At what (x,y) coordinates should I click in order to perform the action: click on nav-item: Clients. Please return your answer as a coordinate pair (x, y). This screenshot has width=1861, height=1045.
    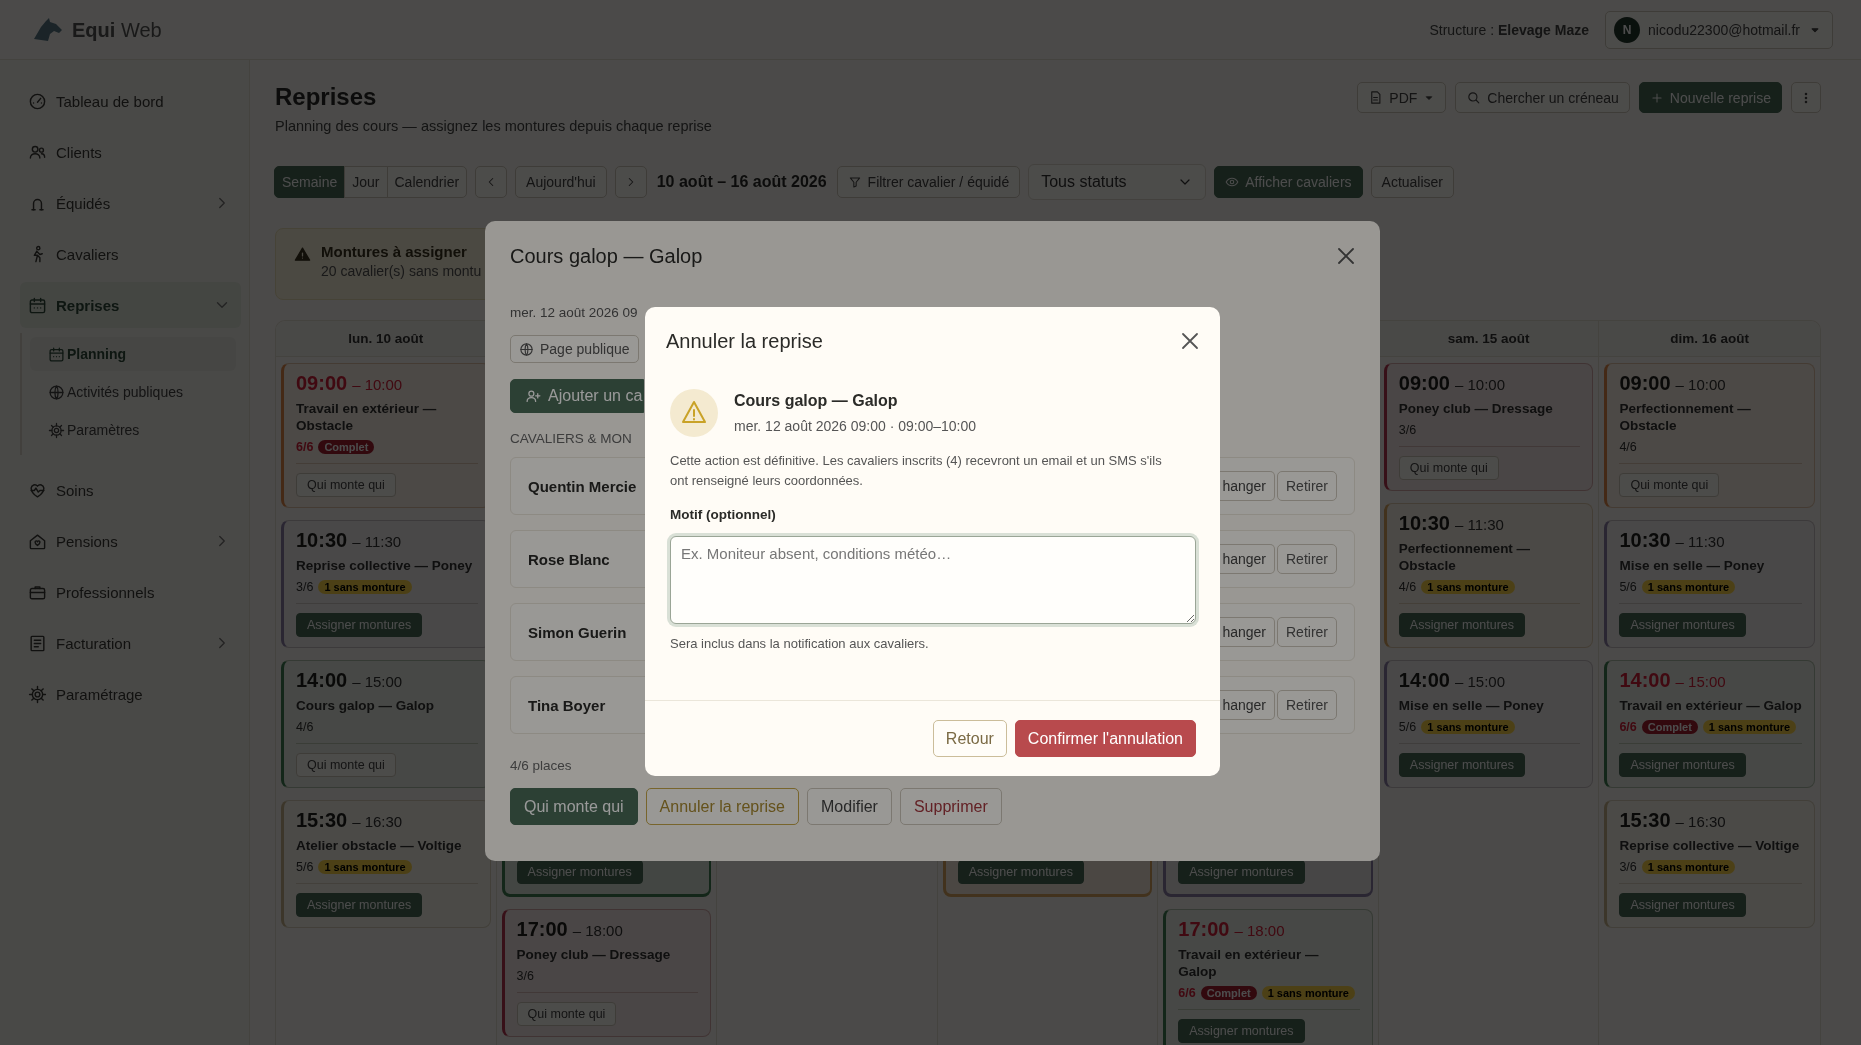
    Looking at the image, I should click on (130, 152).